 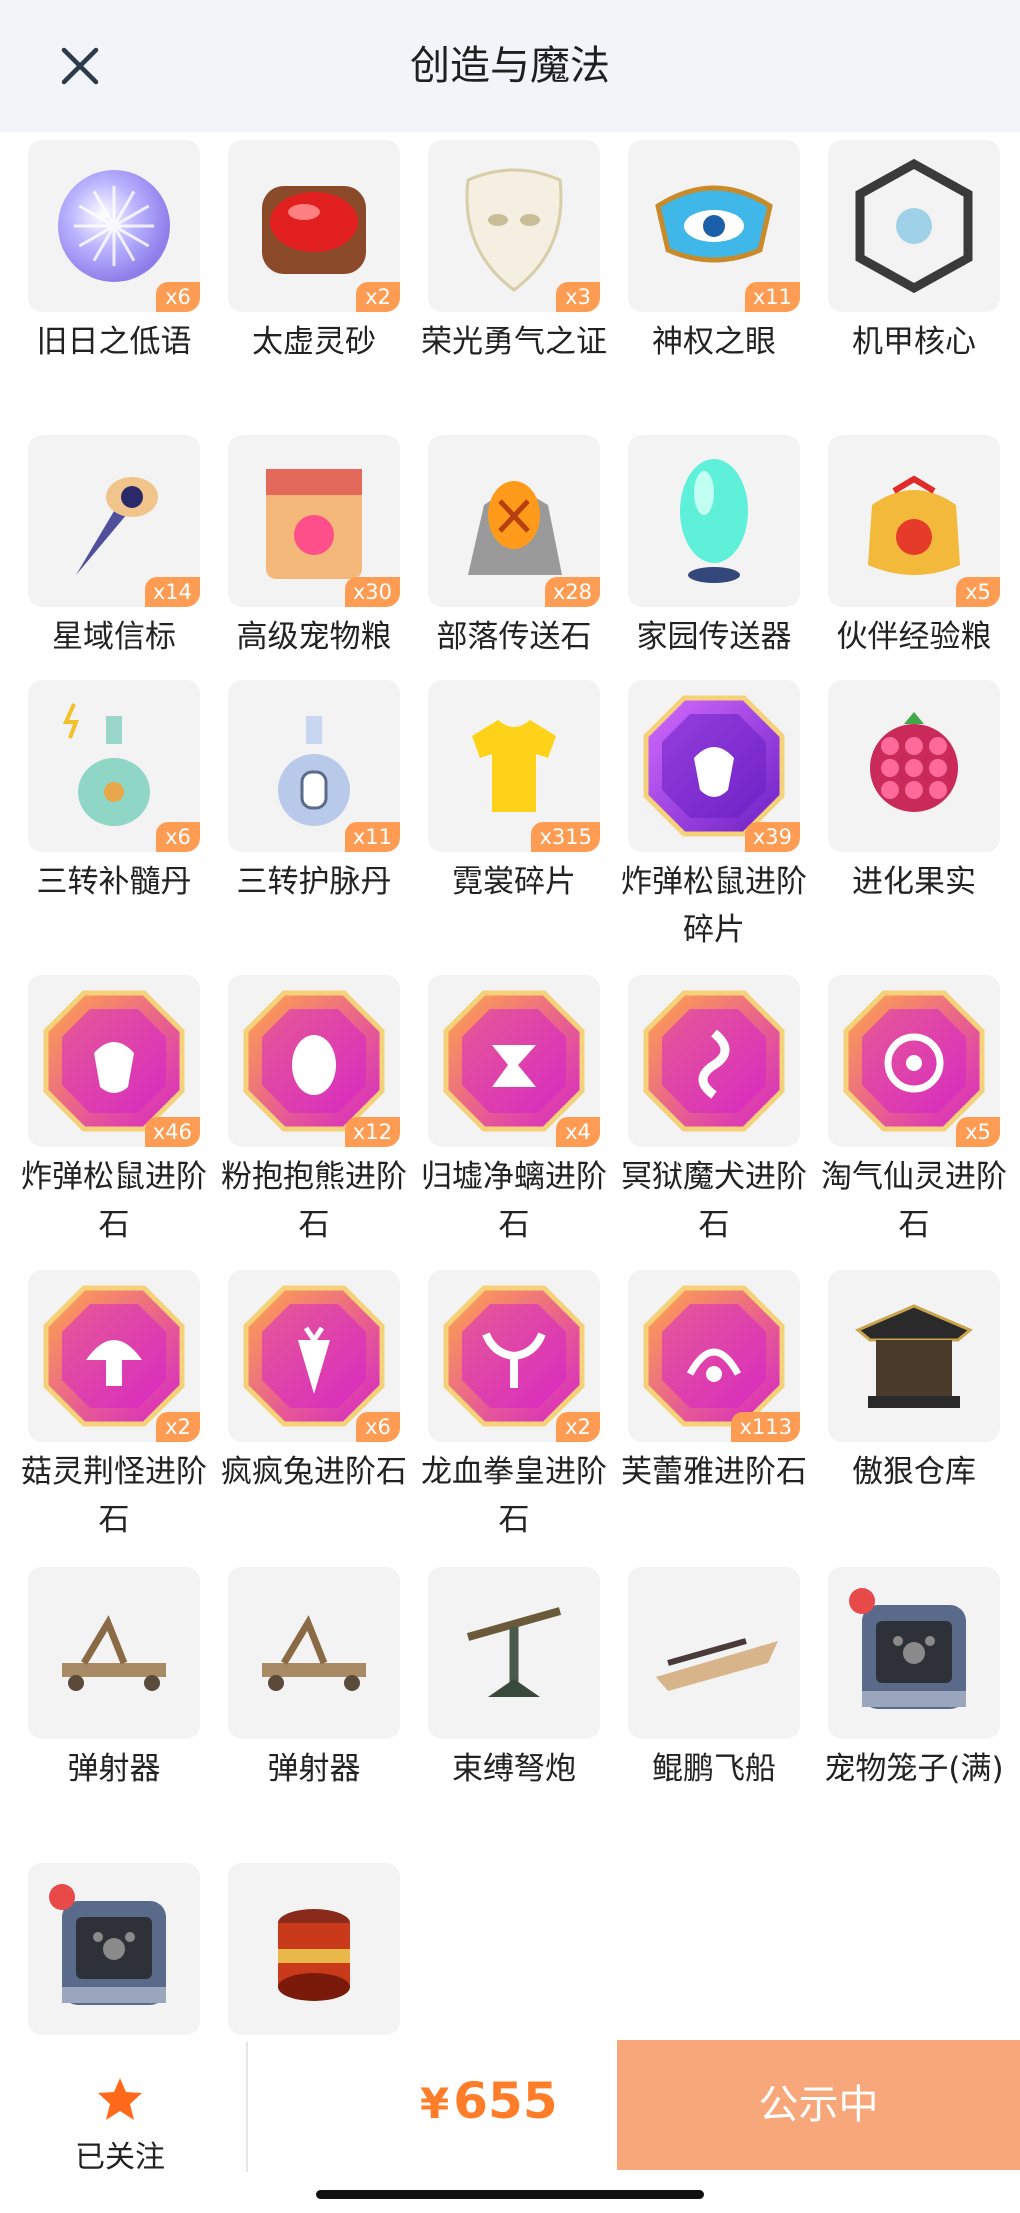 What do you see at coordinates (514, 226) in the screenshot?
I see `item-tile: x3` at bounding box center [514, 226].